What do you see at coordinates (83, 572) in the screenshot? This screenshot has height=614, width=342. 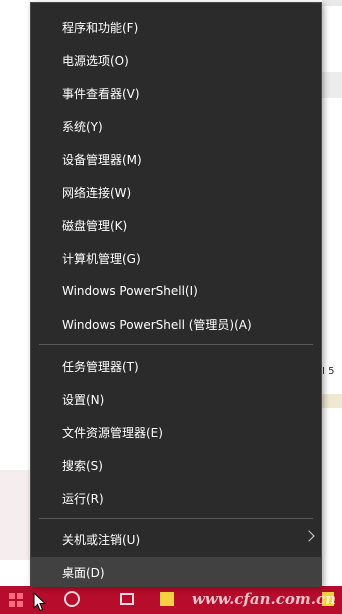 I see `menu-item-label: 桌面(D)` at bounding box center [83, 572].